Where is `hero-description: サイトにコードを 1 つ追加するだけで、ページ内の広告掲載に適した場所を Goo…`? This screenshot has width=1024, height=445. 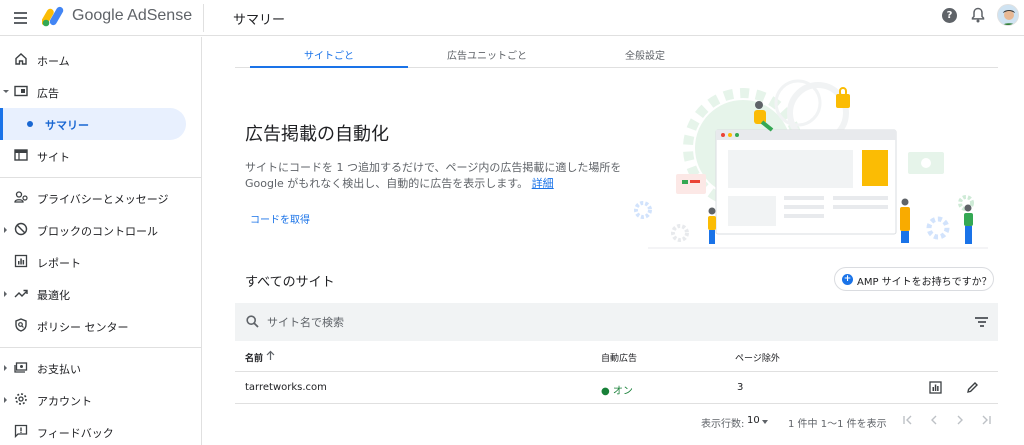 hero-description: サイトにコードを 1 つ追加するだけで、ページ内の広告掲載に適した場所を Goo… is located at coordinates (435, 176).